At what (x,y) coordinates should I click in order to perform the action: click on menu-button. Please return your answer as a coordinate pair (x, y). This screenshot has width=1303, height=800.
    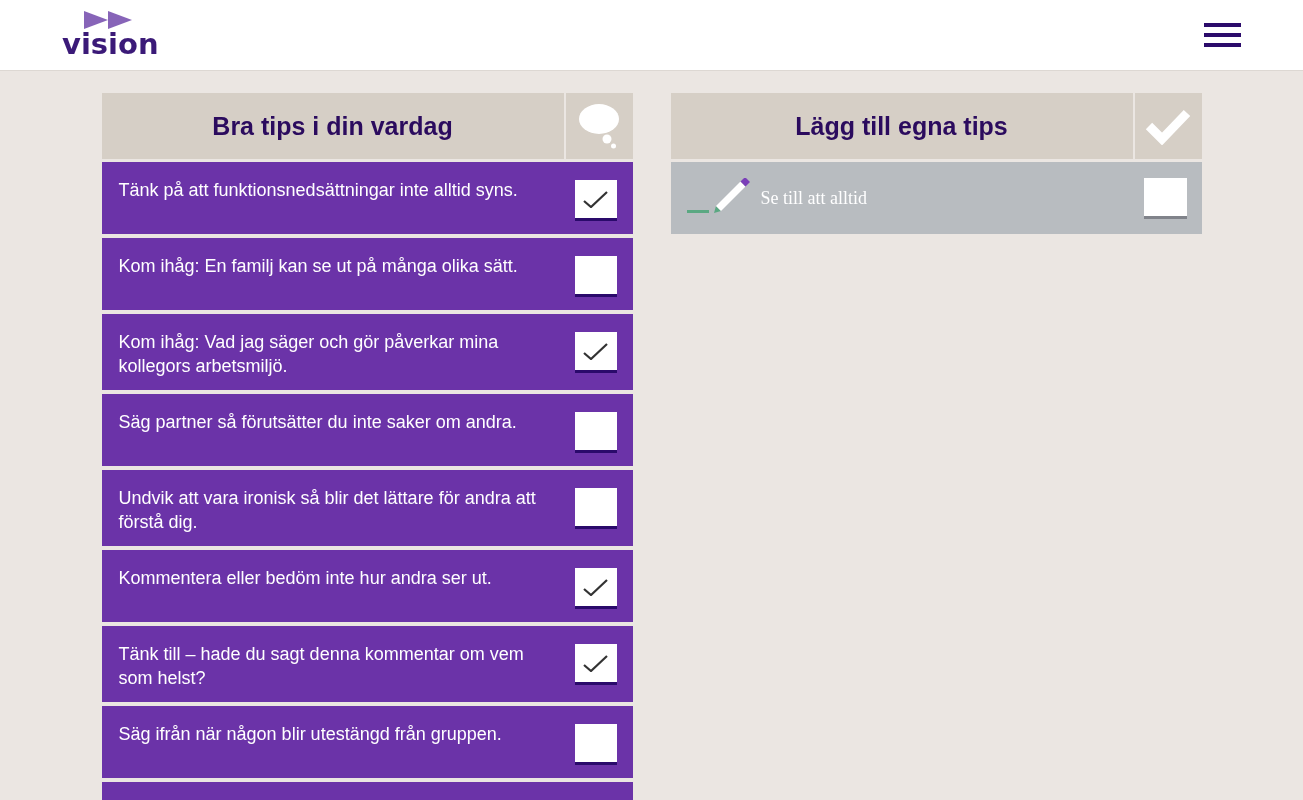
    Looking at the image, I should click on (1222, 35).